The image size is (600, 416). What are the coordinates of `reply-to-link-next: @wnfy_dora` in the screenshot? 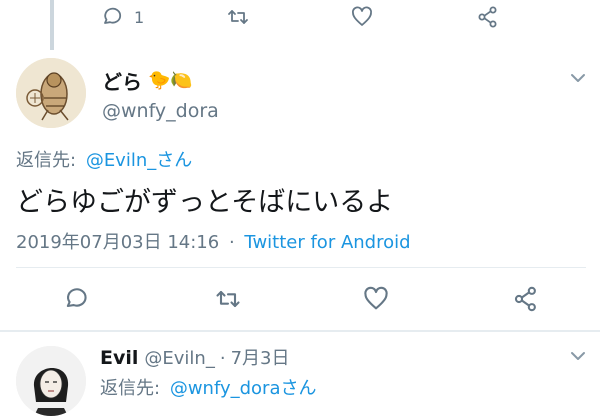 It's located at (225, 388).